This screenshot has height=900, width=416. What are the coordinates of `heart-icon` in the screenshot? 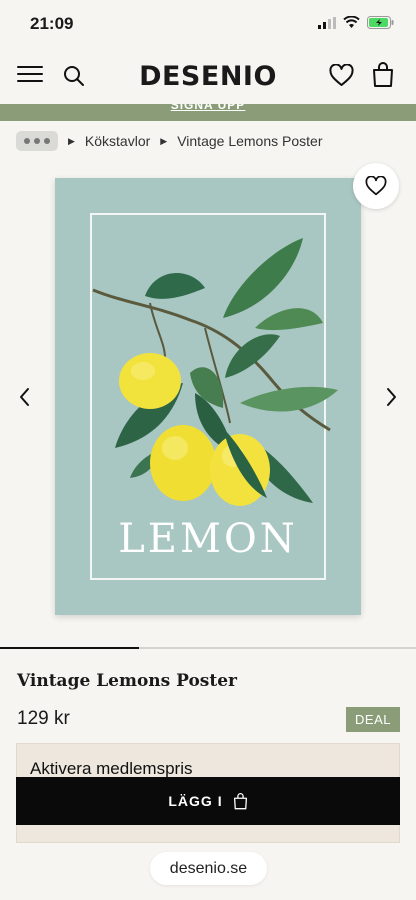 It's located at (376, 186).